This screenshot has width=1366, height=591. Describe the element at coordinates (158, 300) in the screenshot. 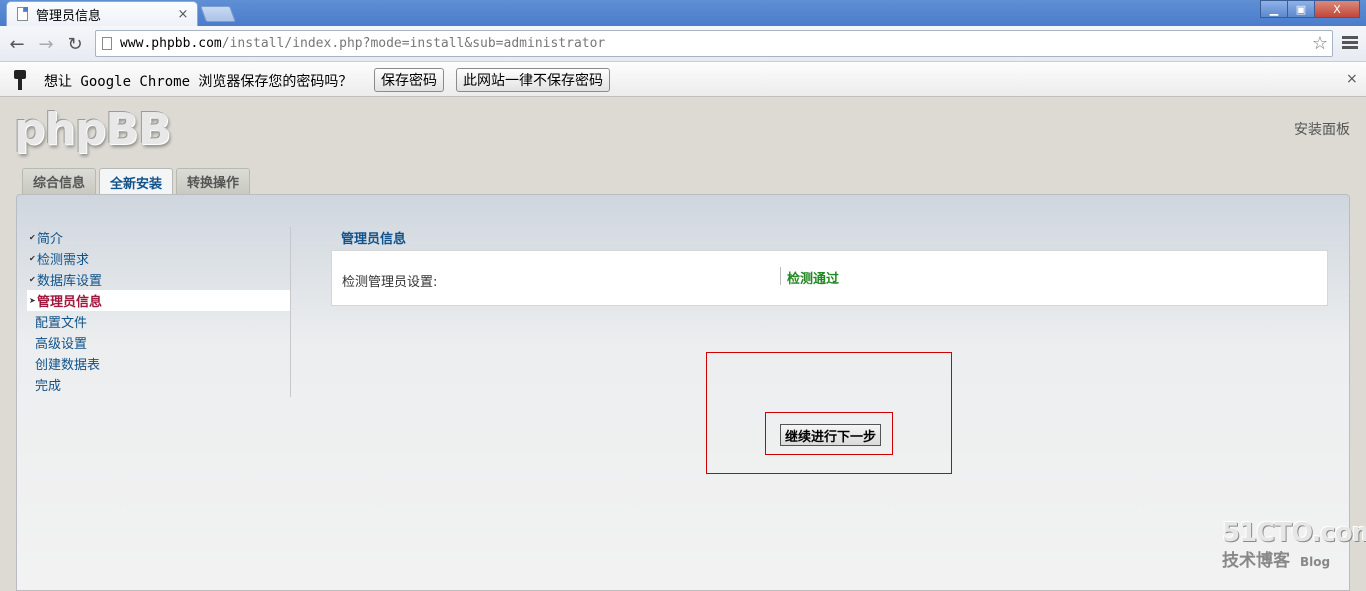

I see `sidebar-item-administrator: ➤ 管理员信息` at that location.